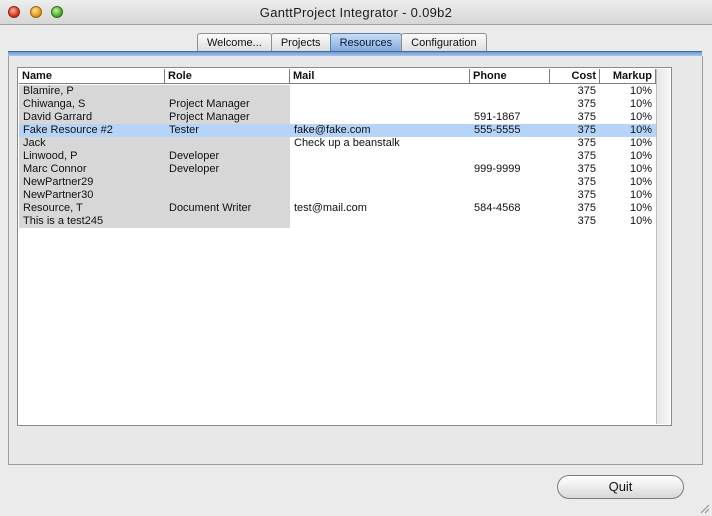  What do you see at coordinates (227, 208) in the screenshot?
I see `cell-role: Document Writer` at bounding box center [227, 208].